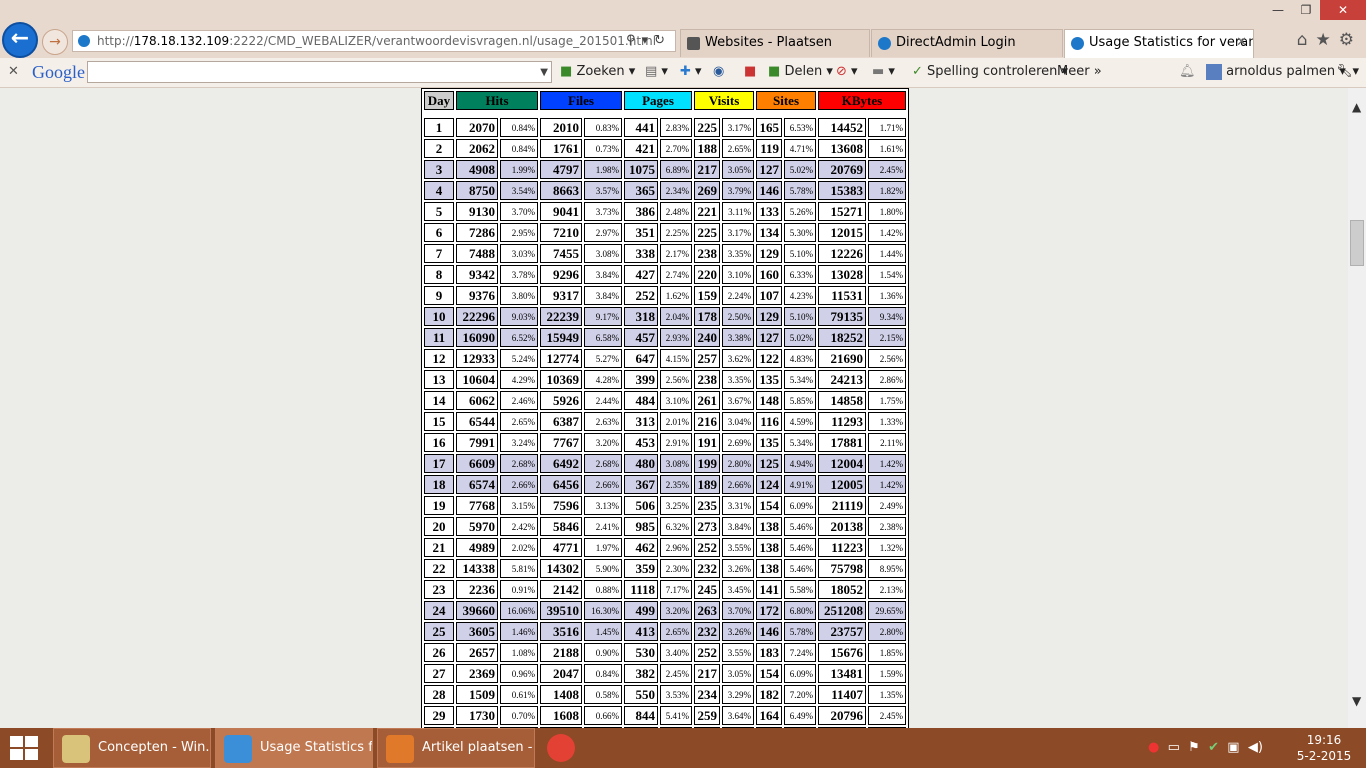 Image resolution: width=1366 pixels, height=768 pixels. Describe the element at coordinates (1213, 747) in the screenshot. I see `security-icon: ✔` at that location.